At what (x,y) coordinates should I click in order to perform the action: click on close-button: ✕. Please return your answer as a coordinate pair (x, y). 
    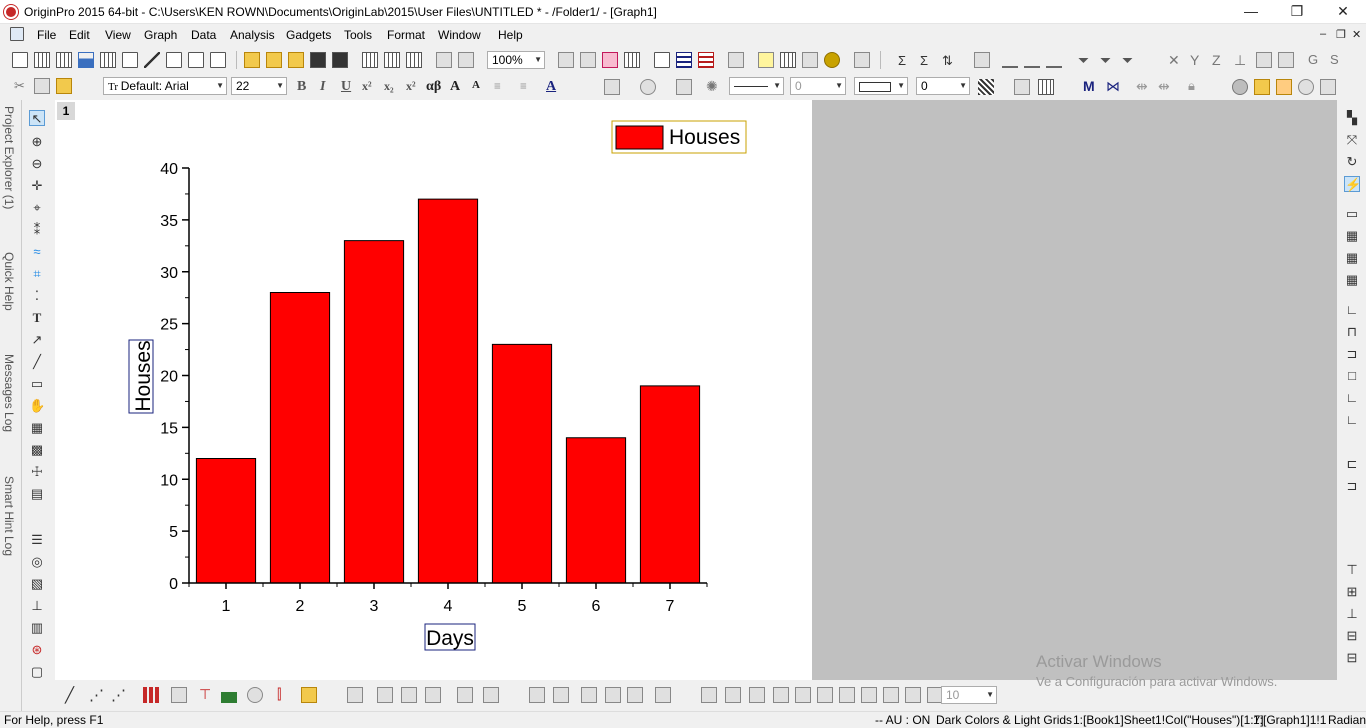
    Looking at the image, I should click on (1343, 12).